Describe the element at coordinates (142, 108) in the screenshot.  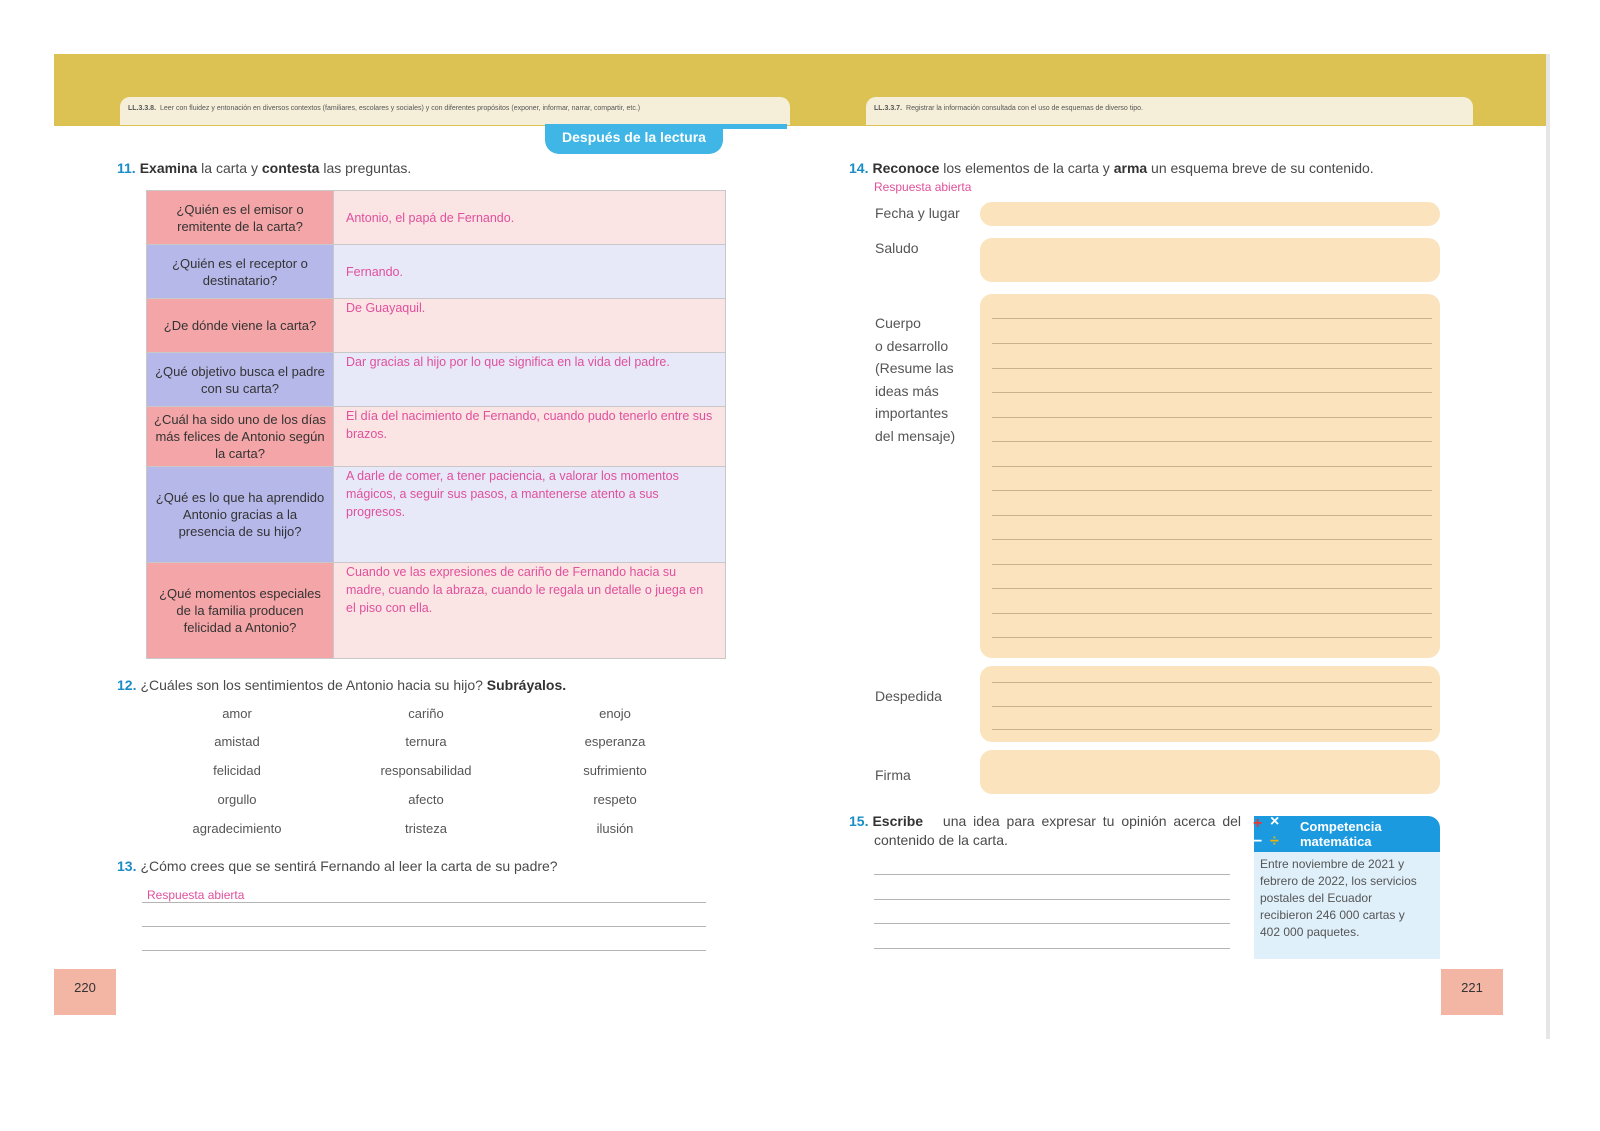
I see `skill-code: LL.3.3.8.` at that location.